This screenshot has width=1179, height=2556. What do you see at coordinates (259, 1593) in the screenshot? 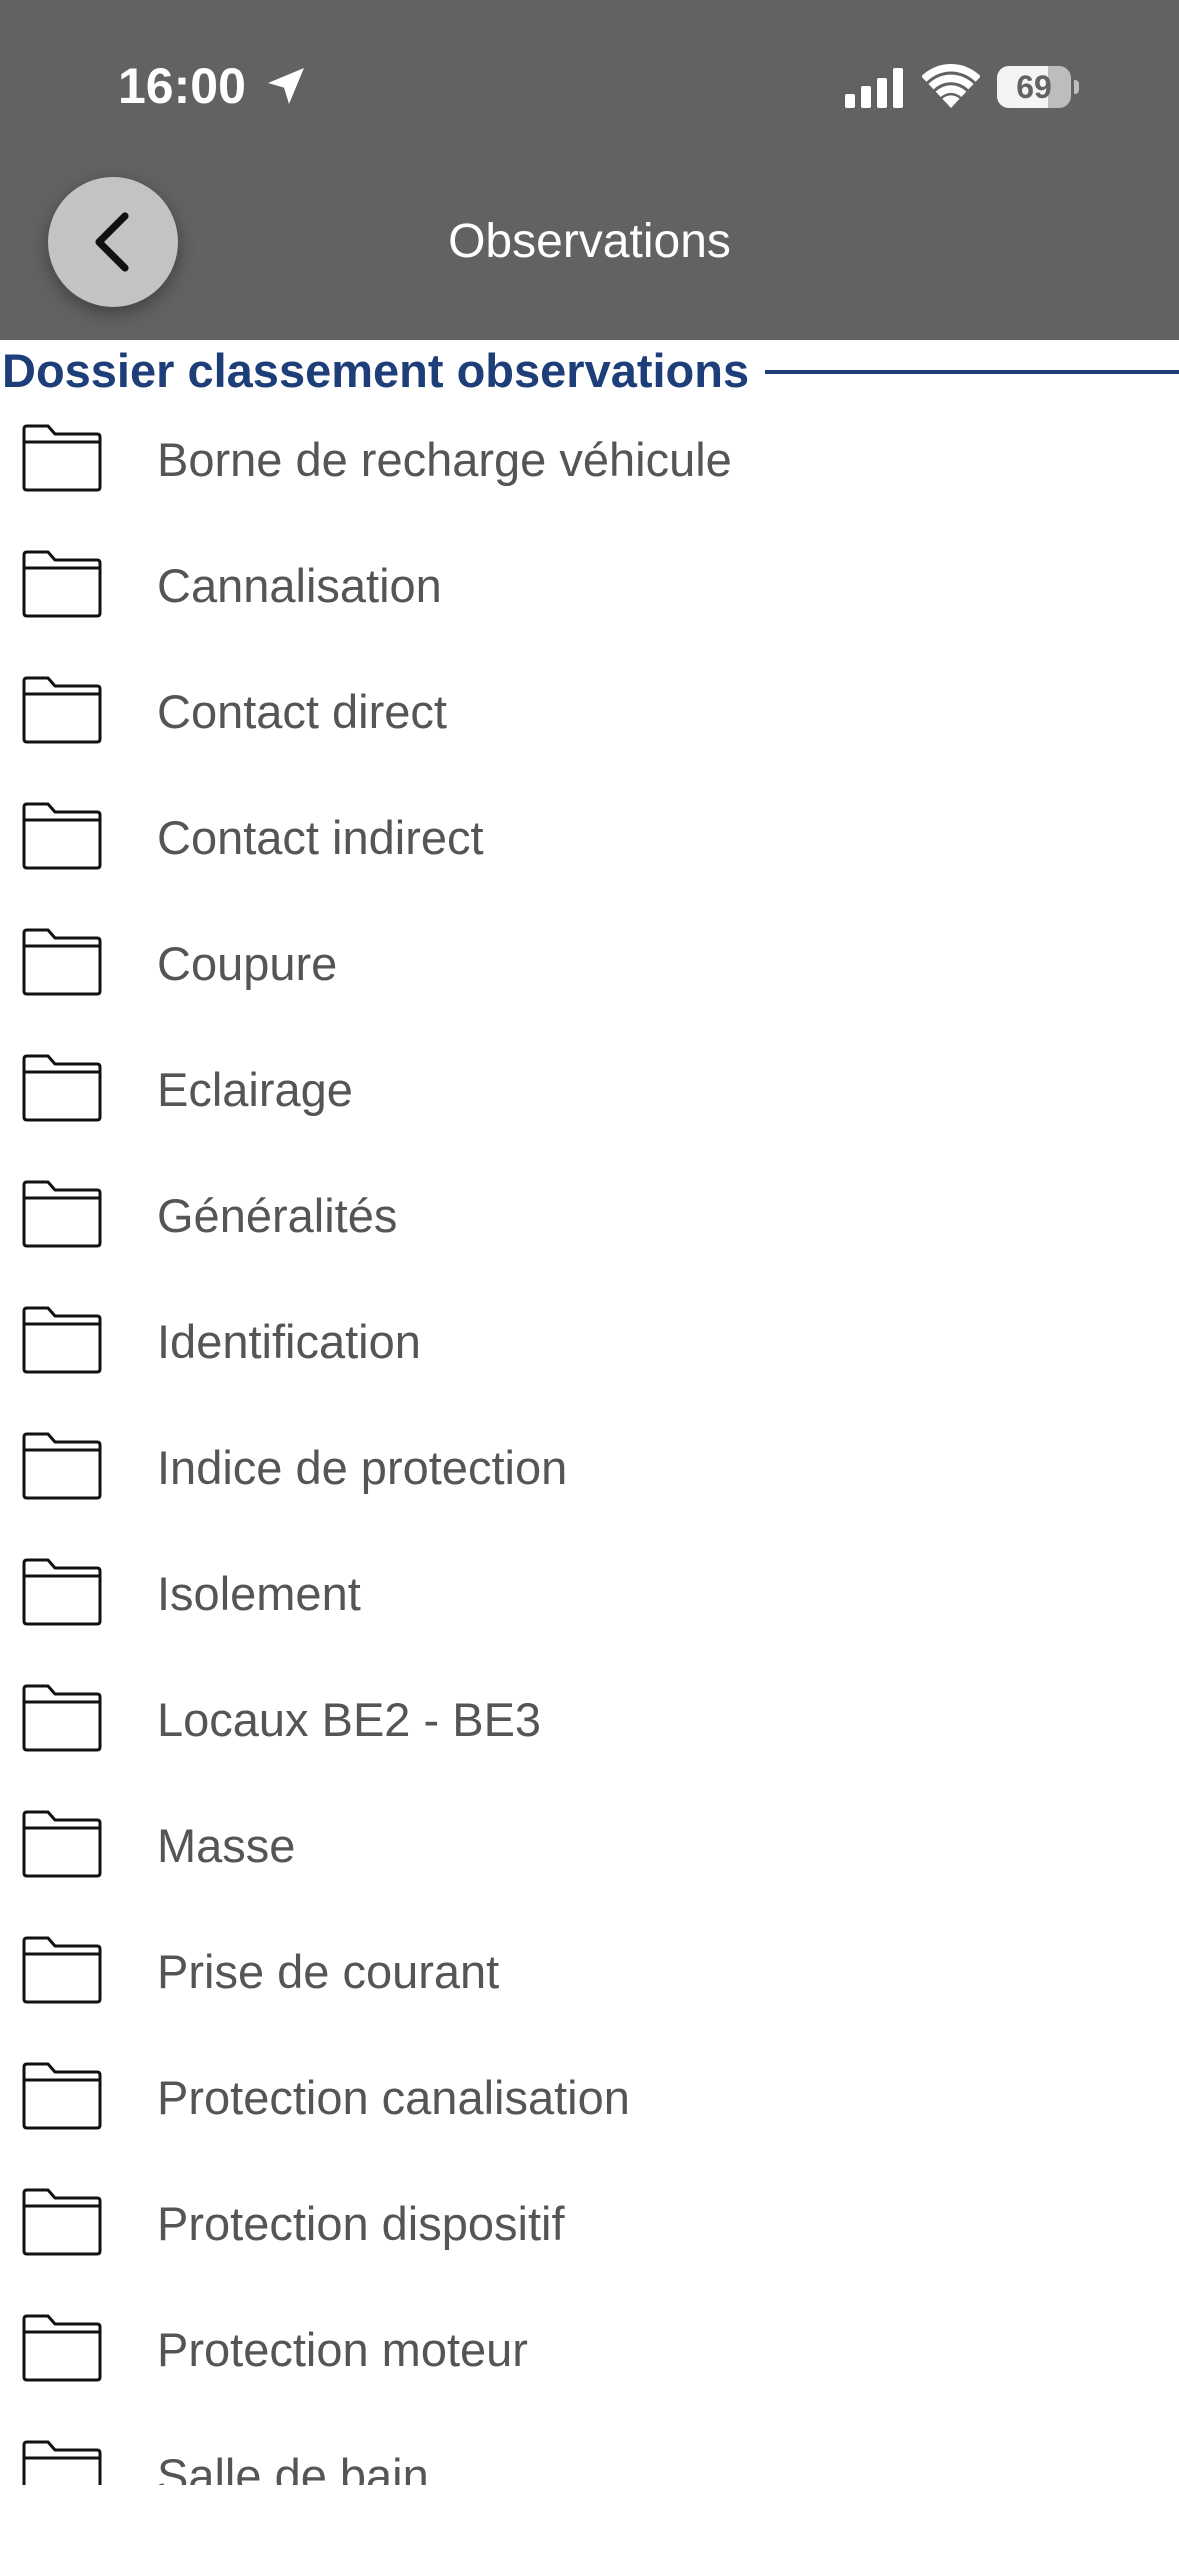
I see `folder-label: Isolement` at bounding box center [259, 1593].